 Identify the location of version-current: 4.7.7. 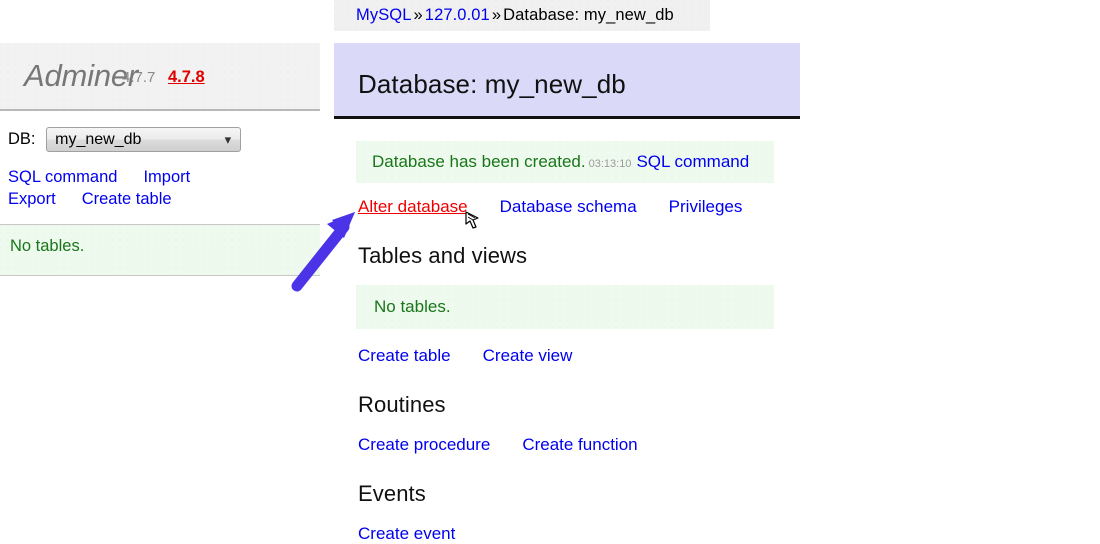
(139, 77).